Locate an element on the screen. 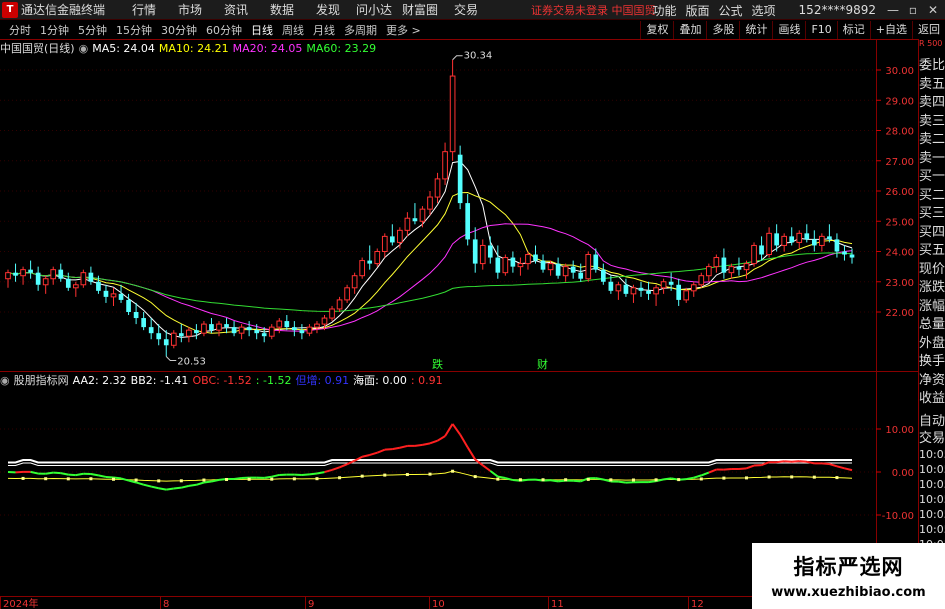 The image size is (945, 609). auto-trade-button: 自动交易 is located at coordinates (932, 430).